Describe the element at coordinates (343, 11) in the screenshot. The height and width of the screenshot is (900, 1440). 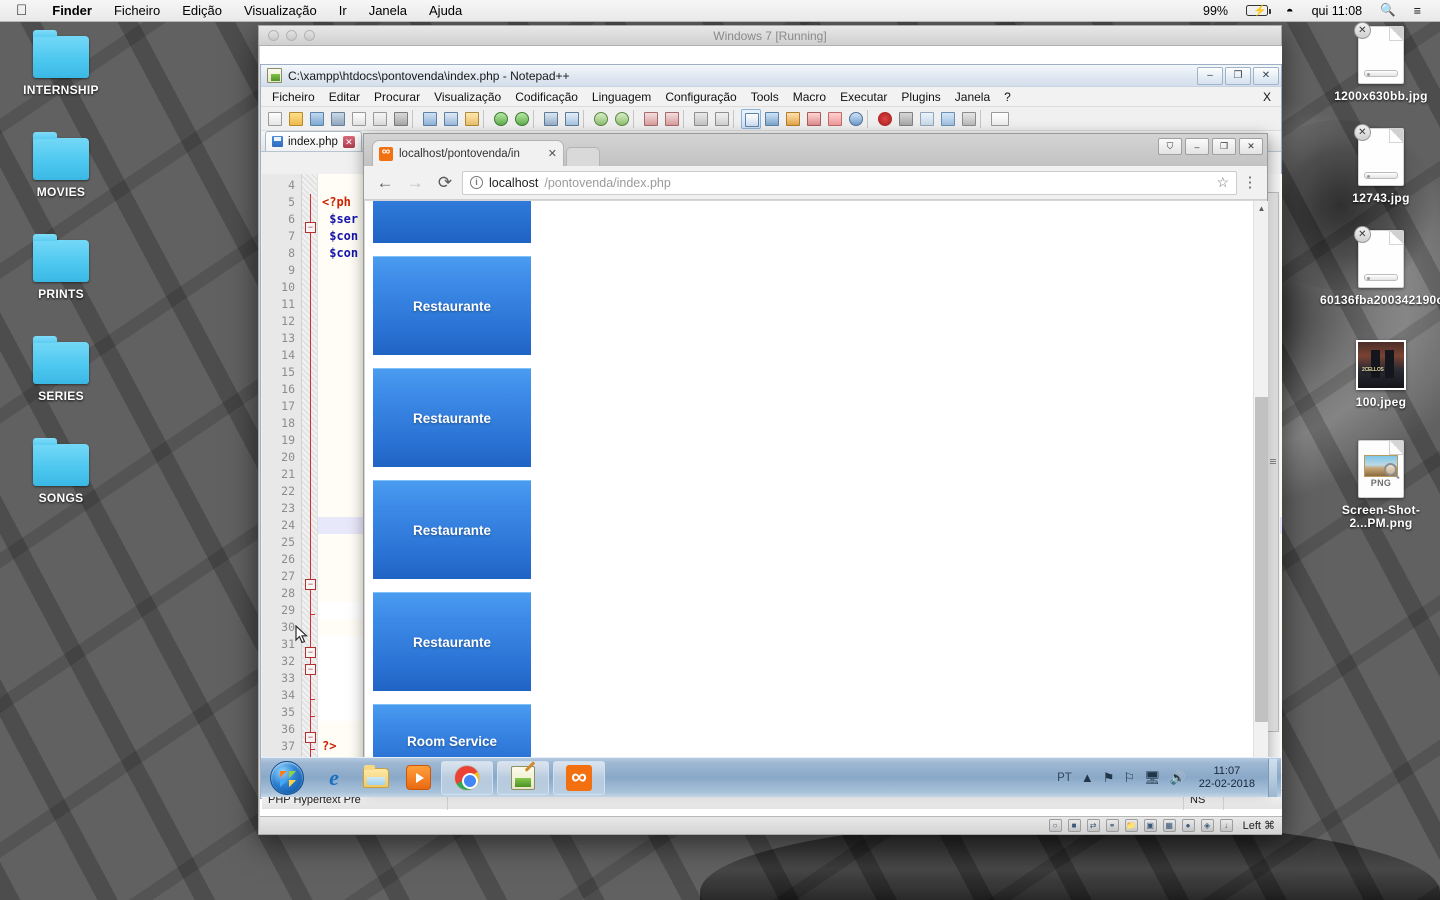
I see `menu-item-ir: Ir` at that location.